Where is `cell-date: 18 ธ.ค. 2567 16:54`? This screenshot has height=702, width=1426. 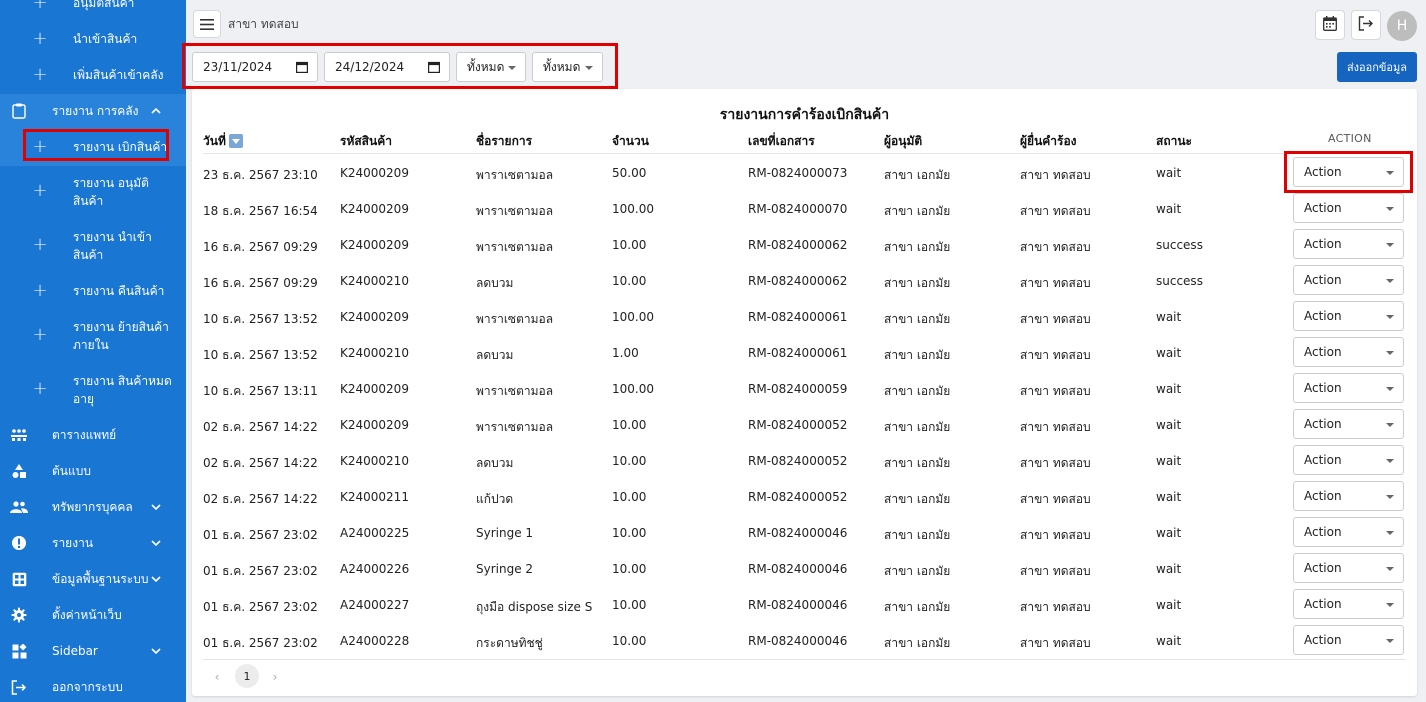
cell-date: 18 ธ.ค. 2567 16:54 is located at coordinates (260, 211).